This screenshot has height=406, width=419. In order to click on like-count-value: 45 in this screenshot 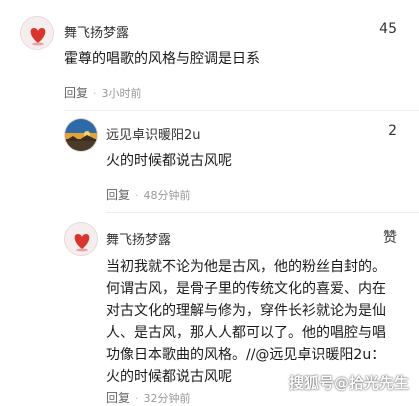, I will do `click(388, 29)`.